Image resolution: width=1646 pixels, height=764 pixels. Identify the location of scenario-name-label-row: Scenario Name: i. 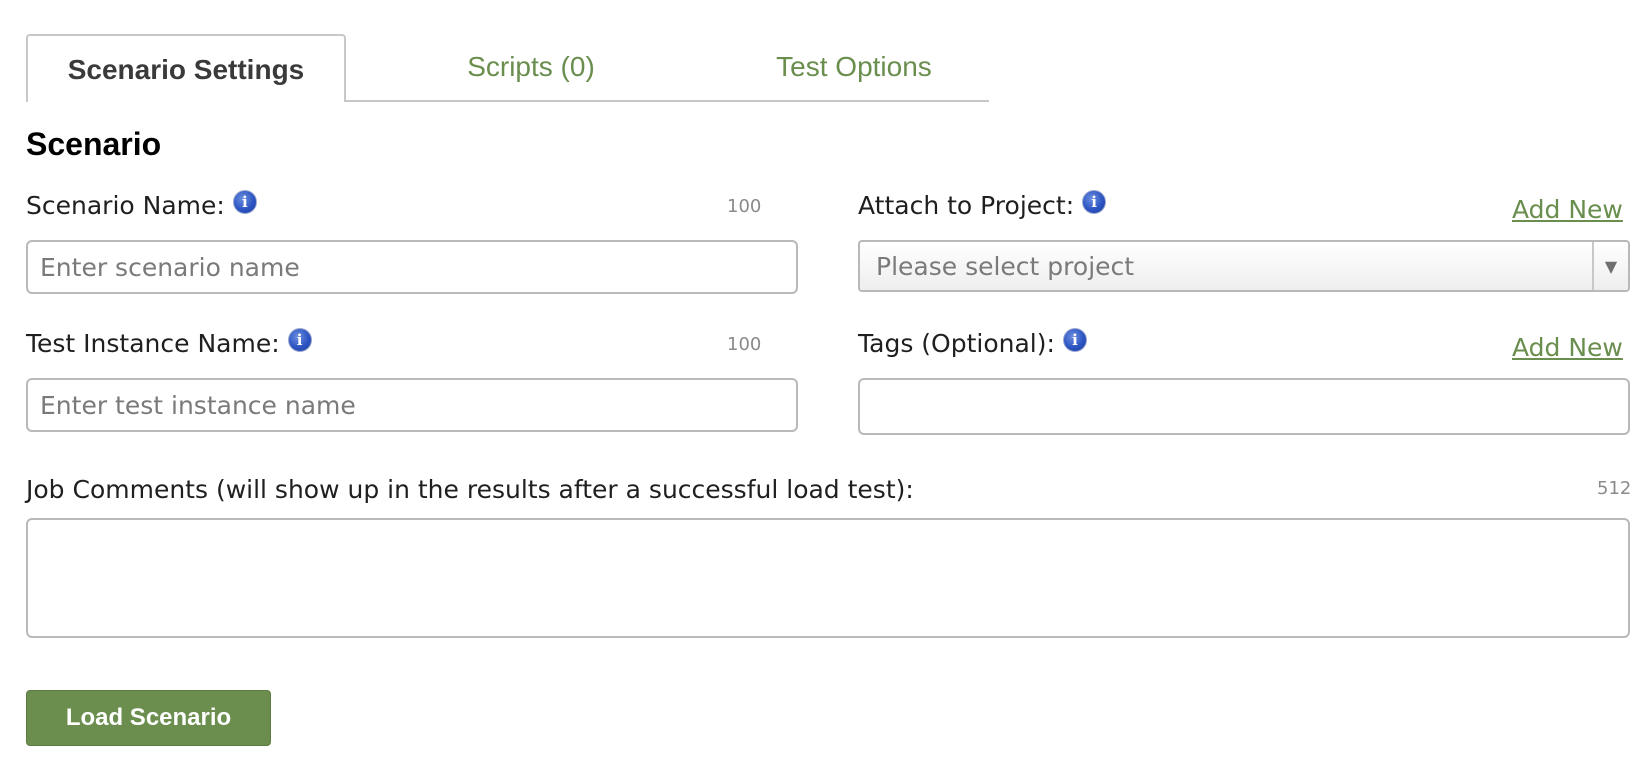
(141, 204).